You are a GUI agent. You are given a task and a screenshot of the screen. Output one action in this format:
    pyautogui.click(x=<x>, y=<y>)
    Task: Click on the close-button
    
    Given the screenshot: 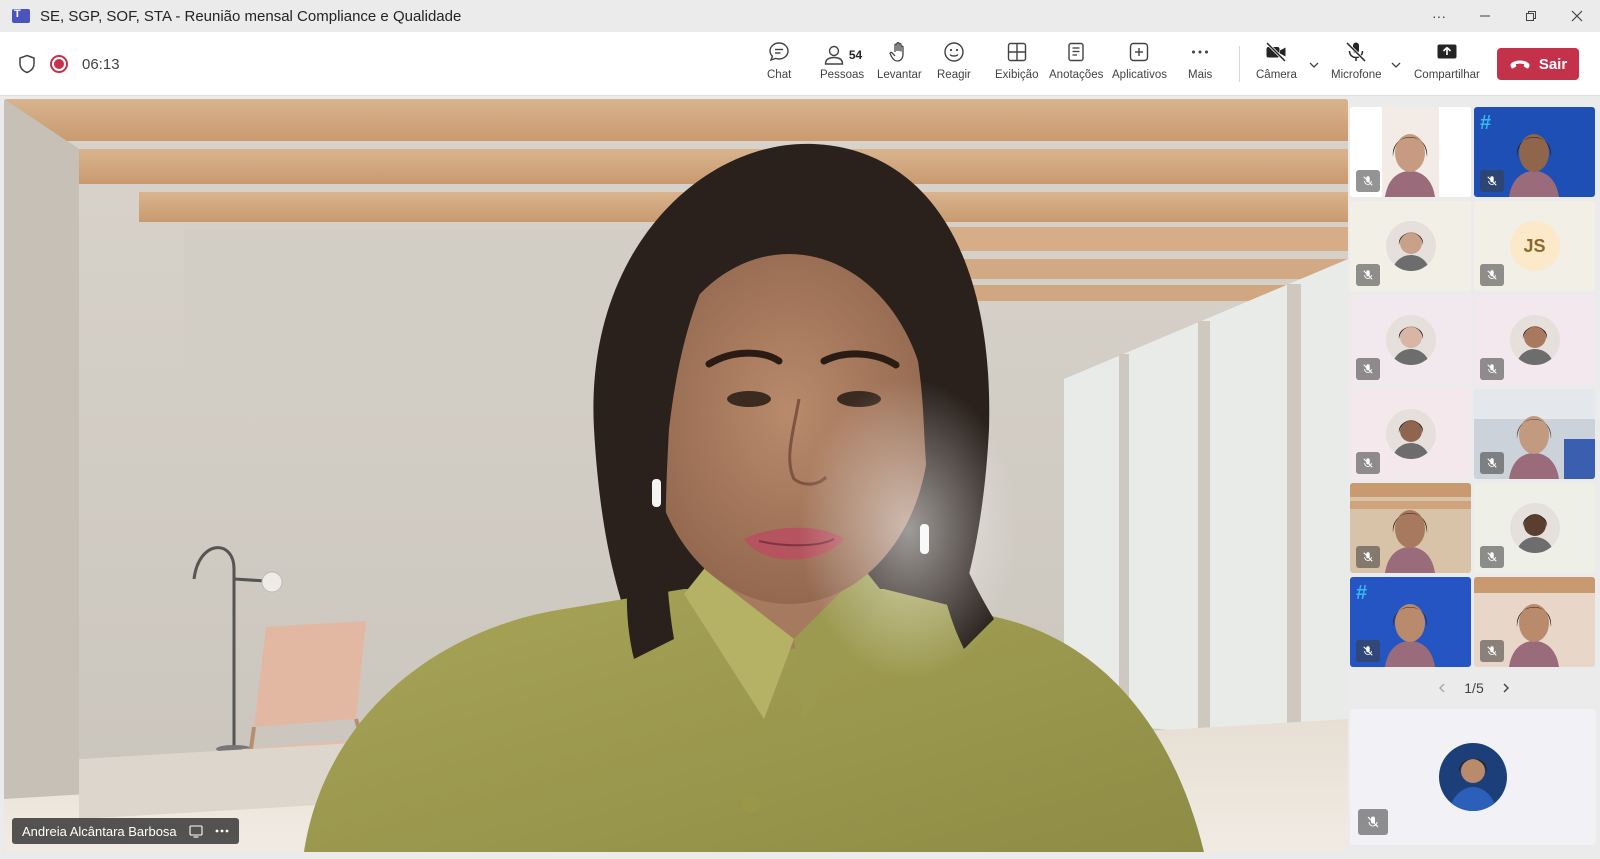 What is the action you would take?
    pyautogui.click(x=1577, y=16)
    